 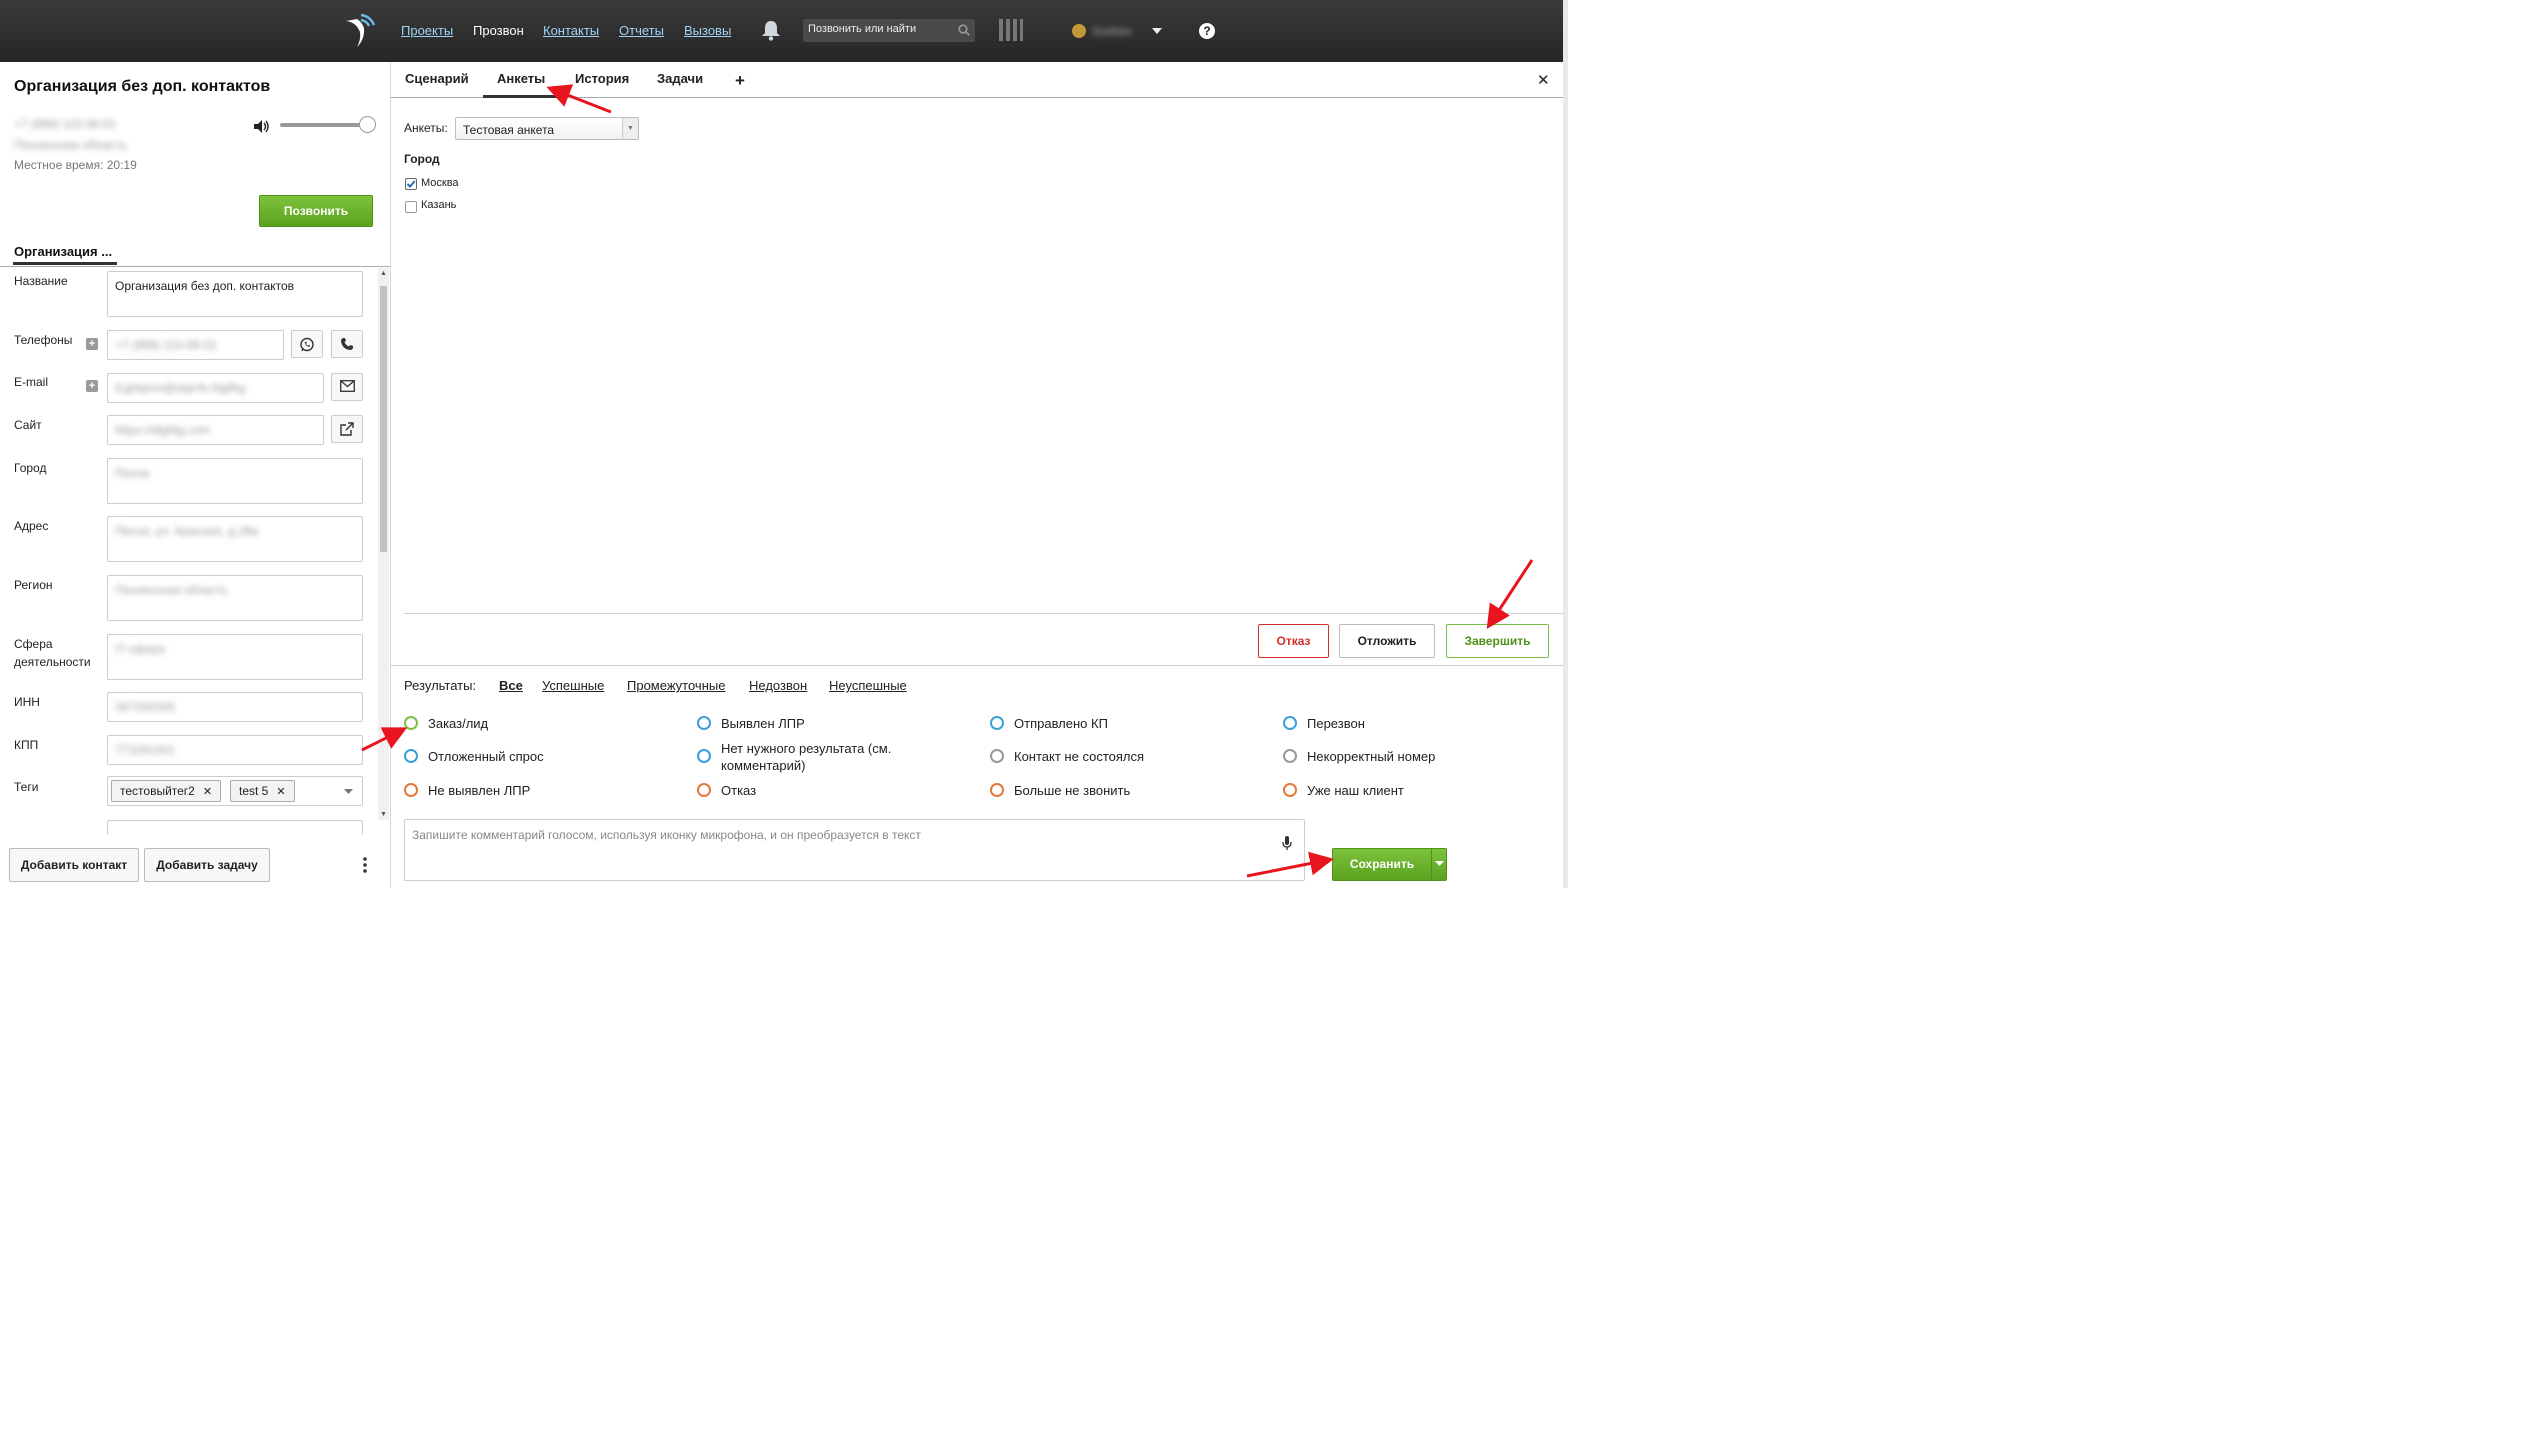 What do you see at coordinates (1336, 723) in the screenshot?
I see `result-label: Перезвон` at bounding box center [1336, 723].